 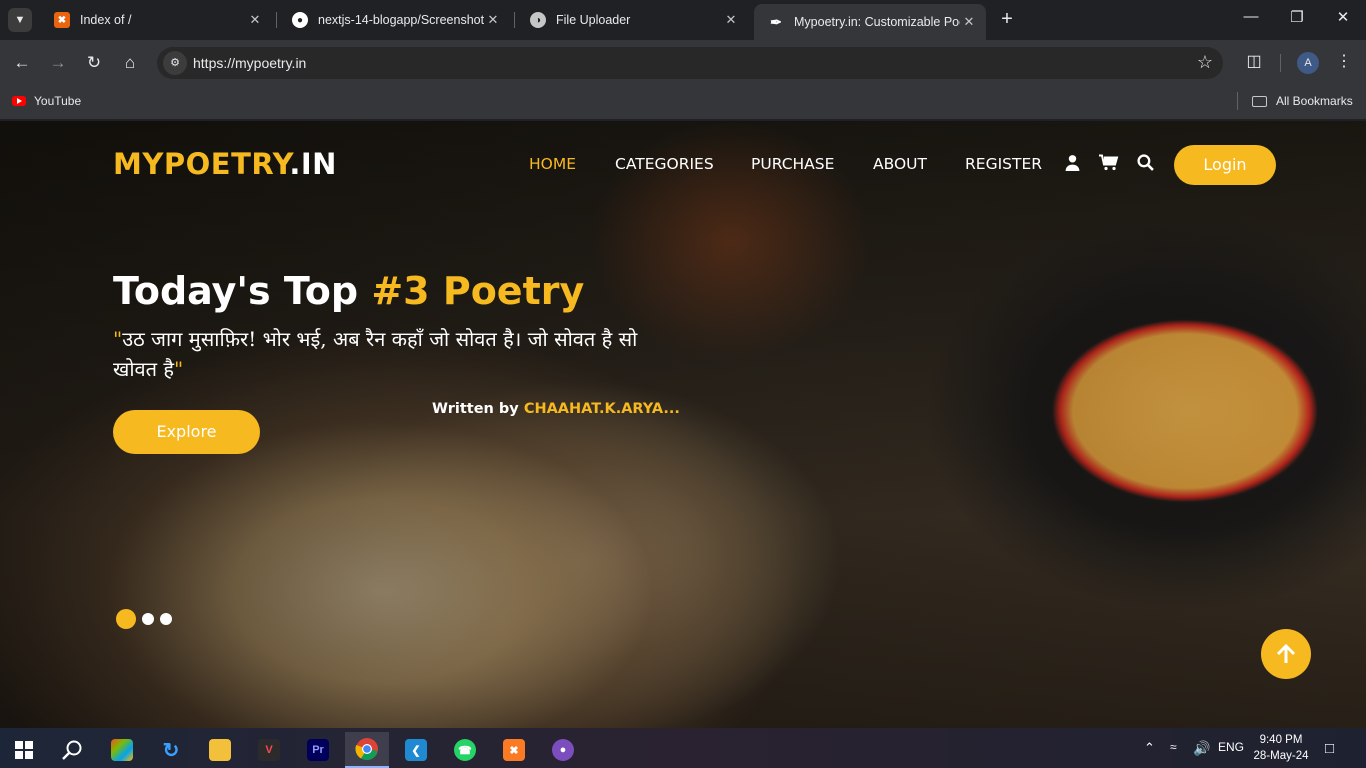 What do you see at coordinates (877, 22) in the screenshot?
I see `tab-title: Mypoetry.in: Customizable Poetry` at bounding box center [877, 22].